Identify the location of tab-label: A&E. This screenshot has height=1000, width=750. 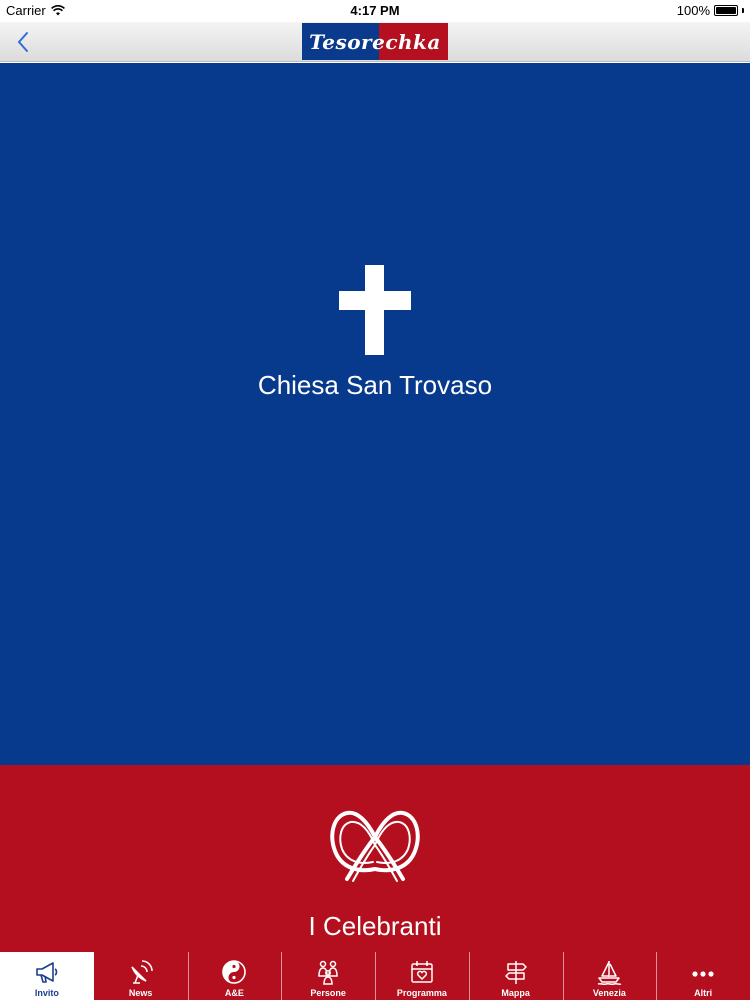
(234, 993).